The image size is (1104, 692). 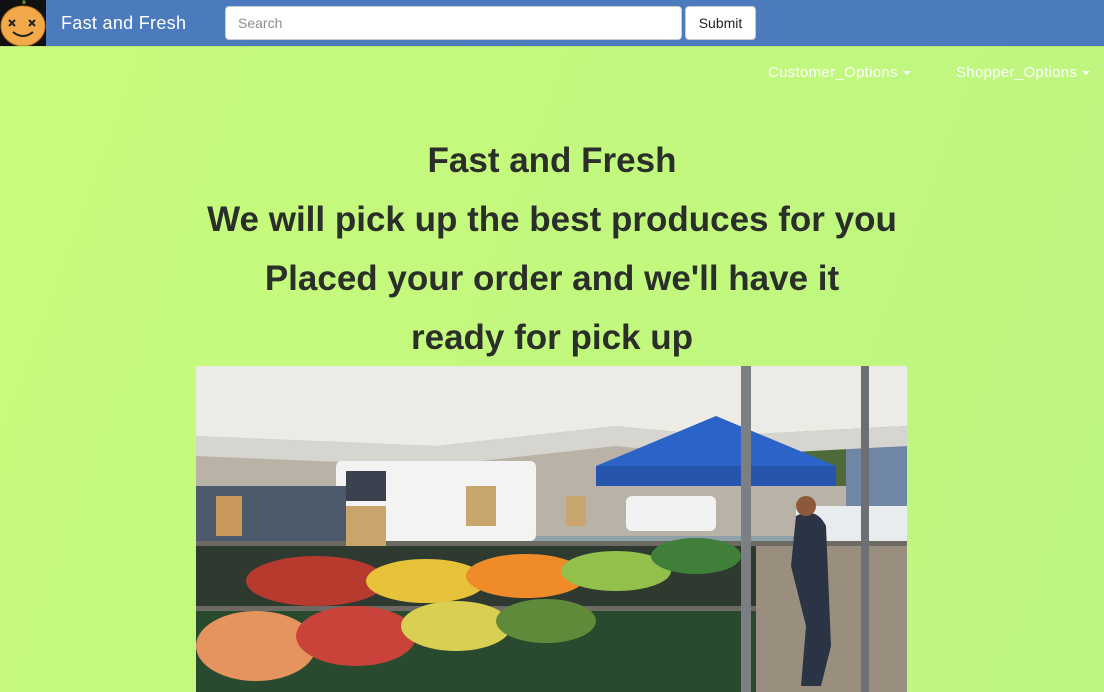 What do you see at coordinates (123, 23) in the screenshot?
I see `brand-title: Fast and Fresh` at bounding box center [123, 23].